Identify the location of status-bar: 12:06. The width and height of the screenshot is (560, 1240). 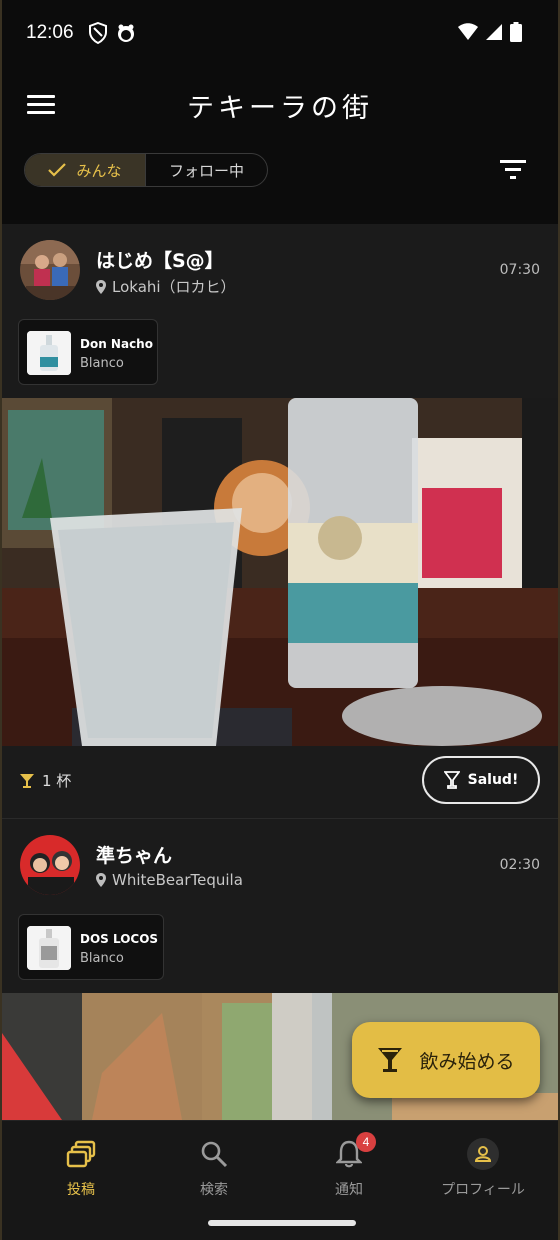
(280, 34).